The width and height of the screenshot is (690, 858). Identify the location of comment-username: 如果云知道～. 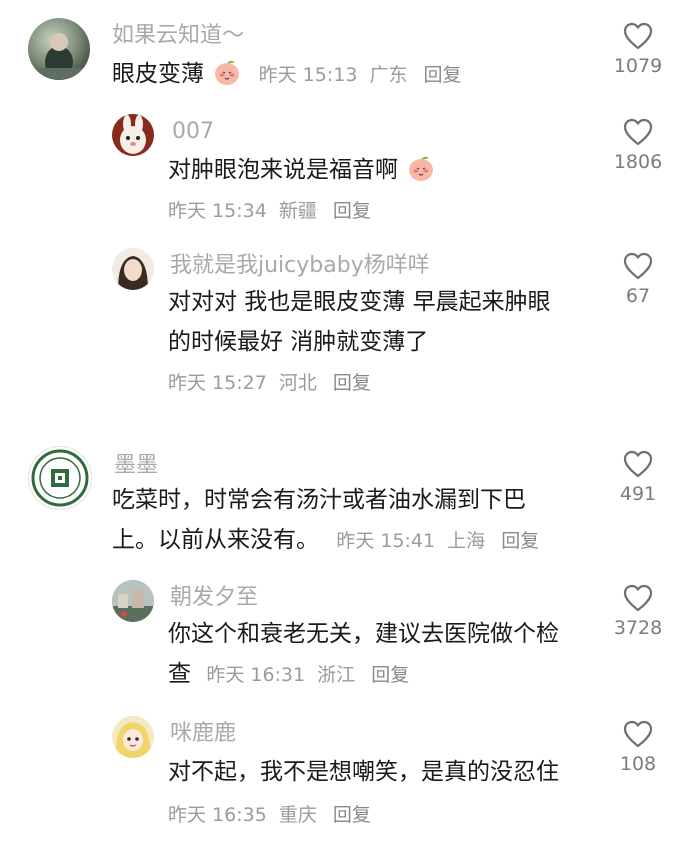
(178, 36).